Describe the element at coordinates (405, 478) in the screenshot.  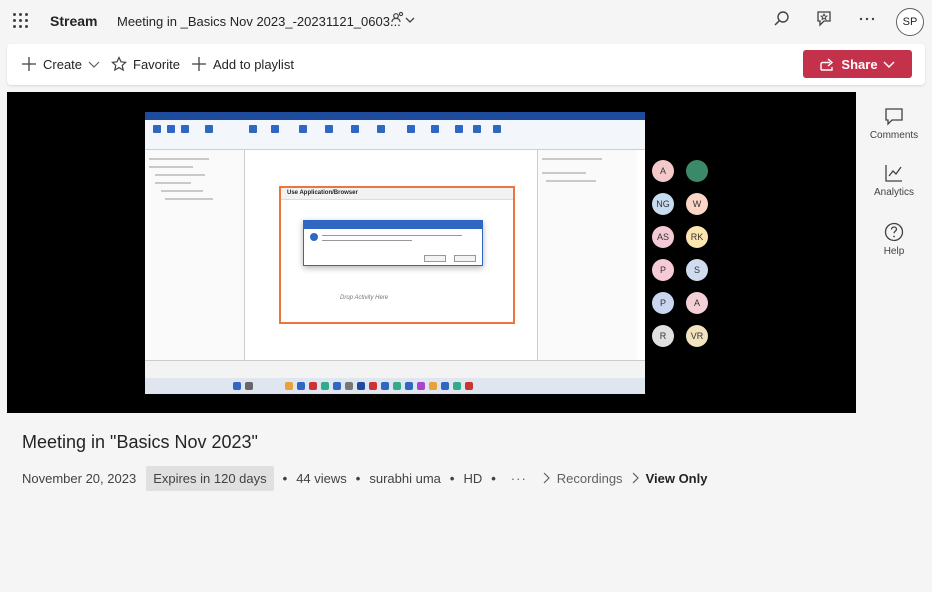
I see `owner-name: surabhi uma` at that location.